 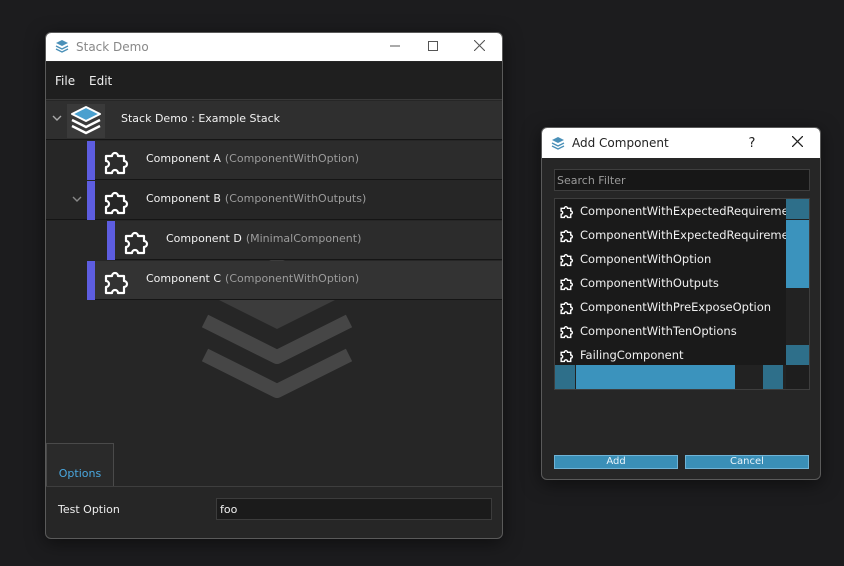 What do you see at coordinates (112, 47) in the screenshot?
I see `window-title: Stack Demo` at bounding box center [112, 47].